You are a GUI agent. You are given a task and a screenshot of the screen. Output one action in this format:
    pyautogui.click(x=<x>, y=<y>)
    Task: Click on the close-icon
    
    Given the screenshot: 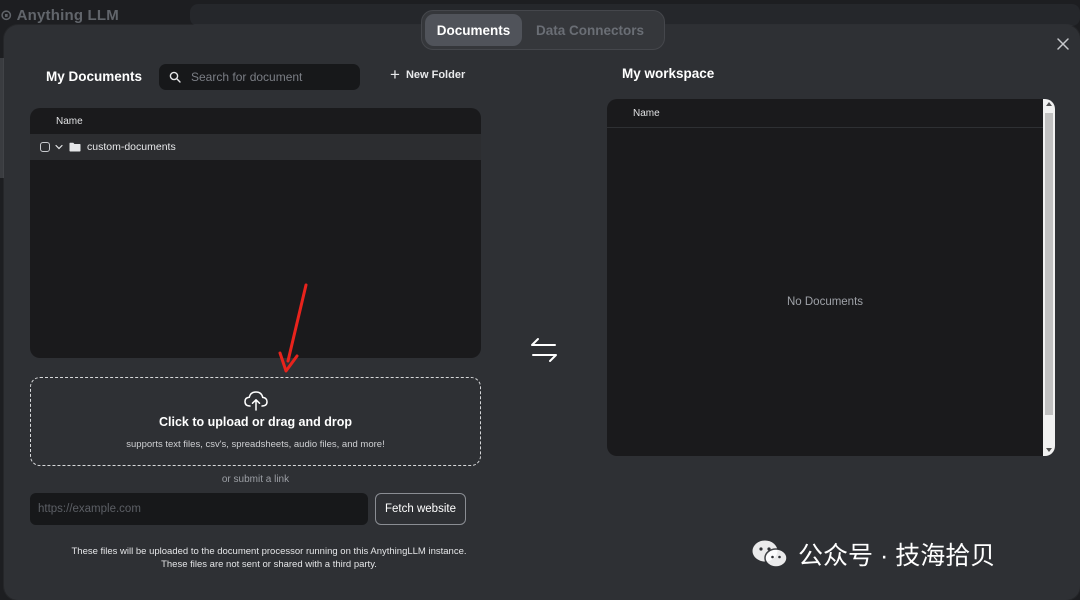 What is the action you would take?
    pyautogui.click(x=1063, y=44)
    